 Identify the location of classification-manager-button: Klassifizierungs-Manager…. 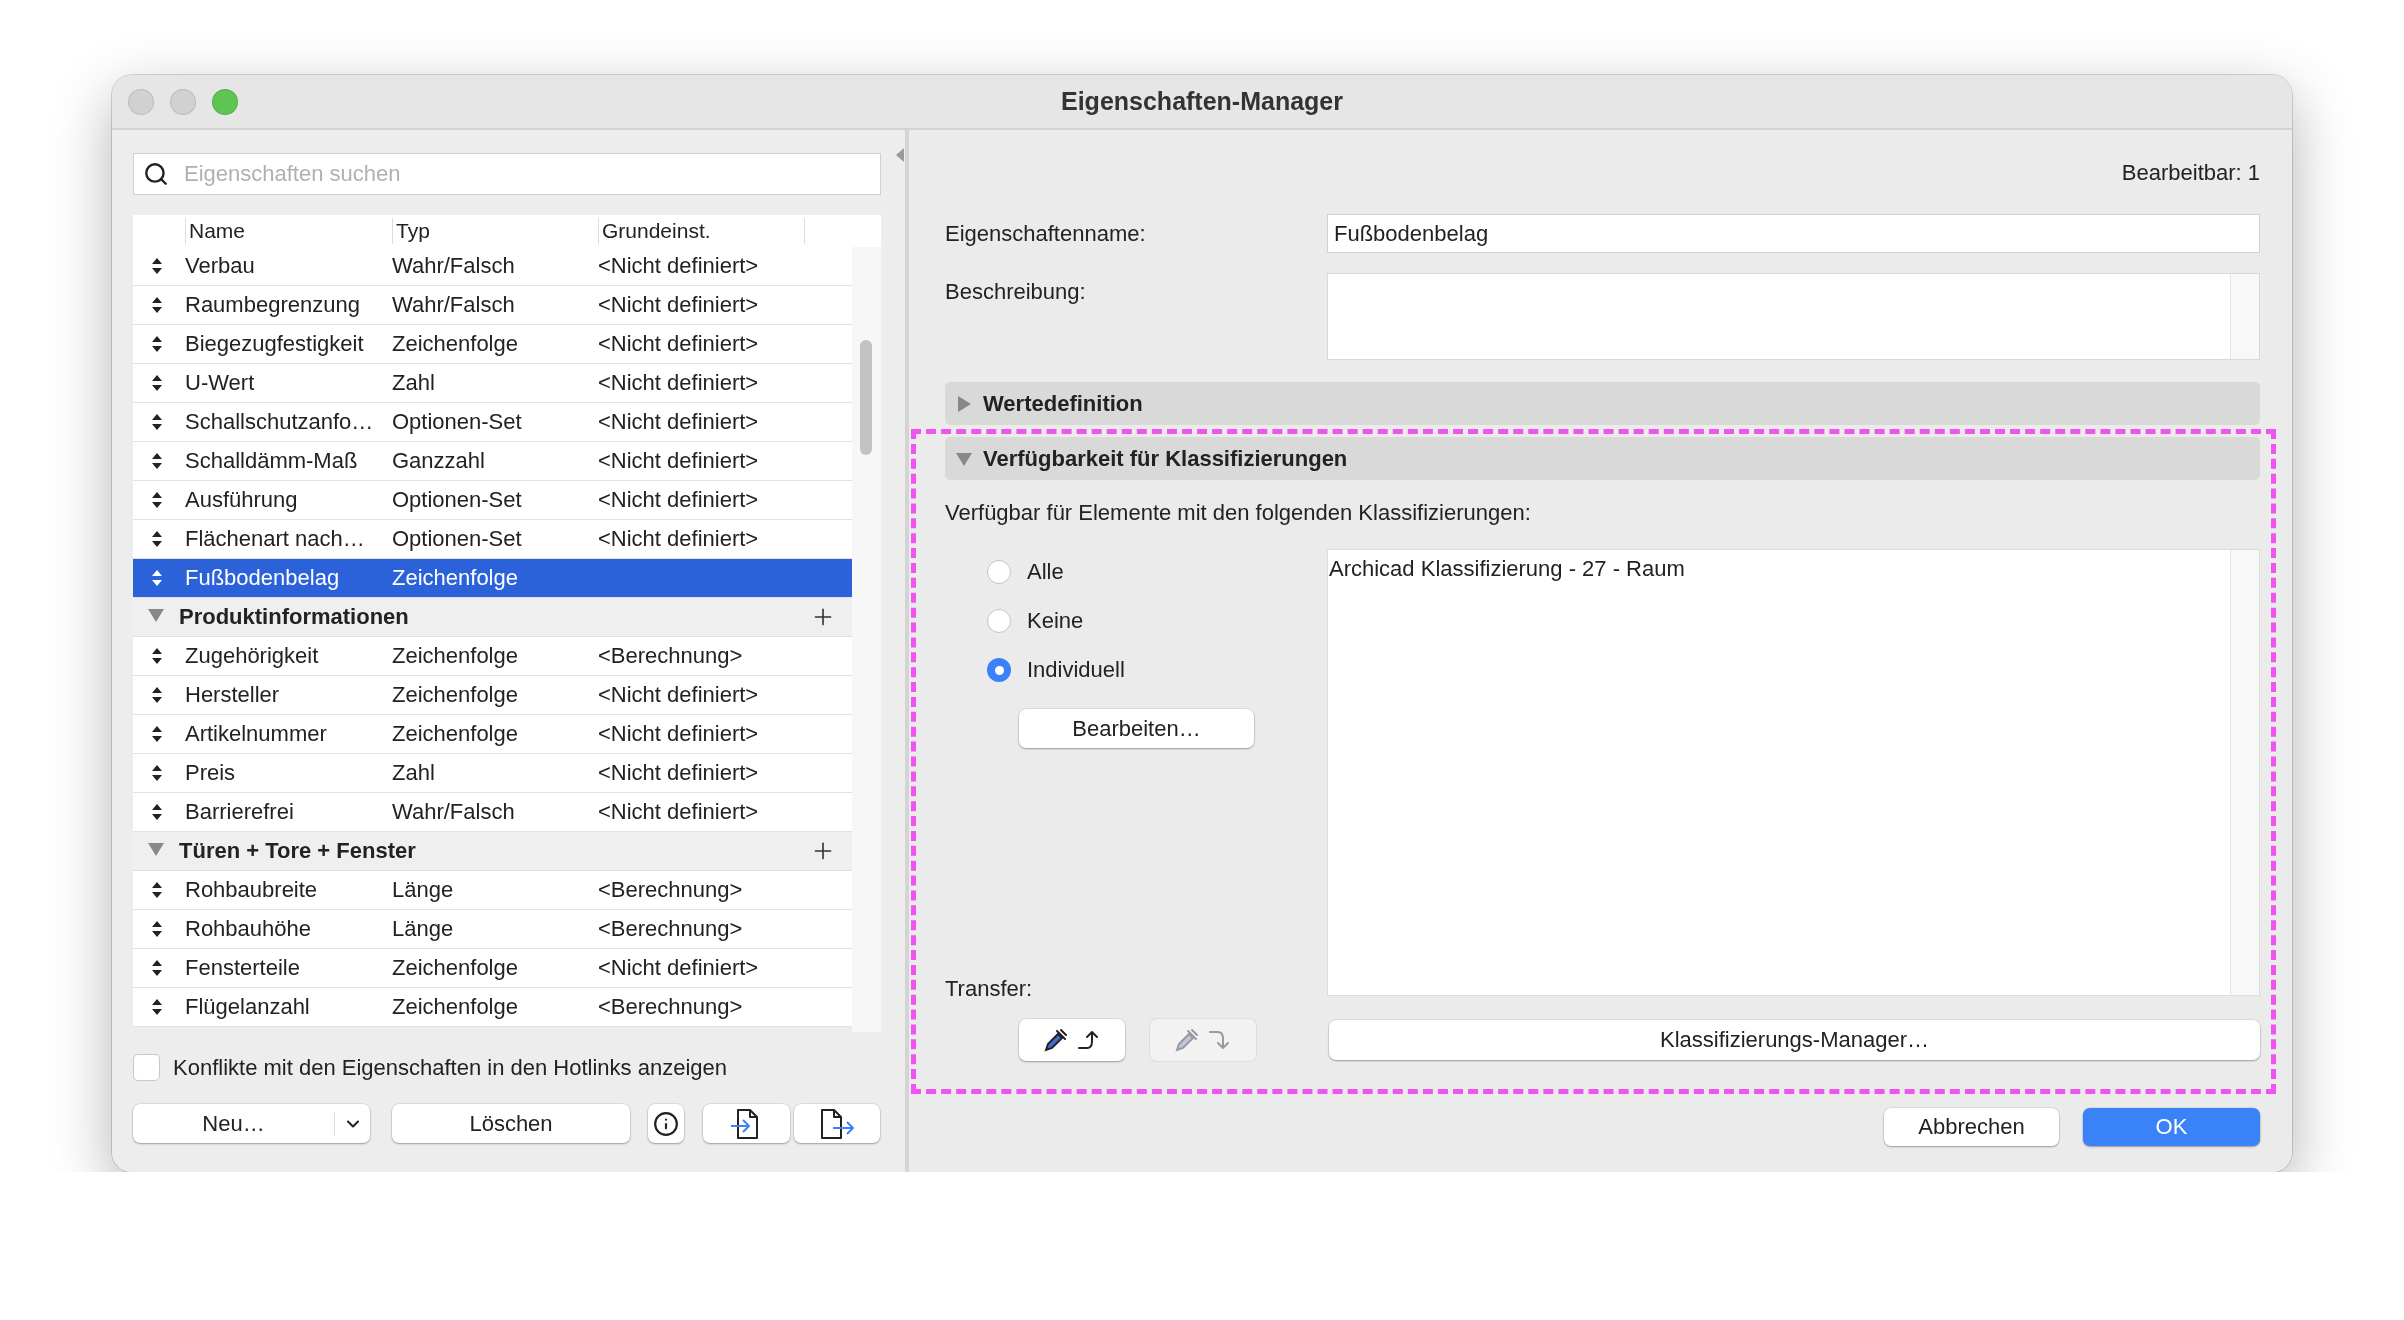
(1794, 1040).